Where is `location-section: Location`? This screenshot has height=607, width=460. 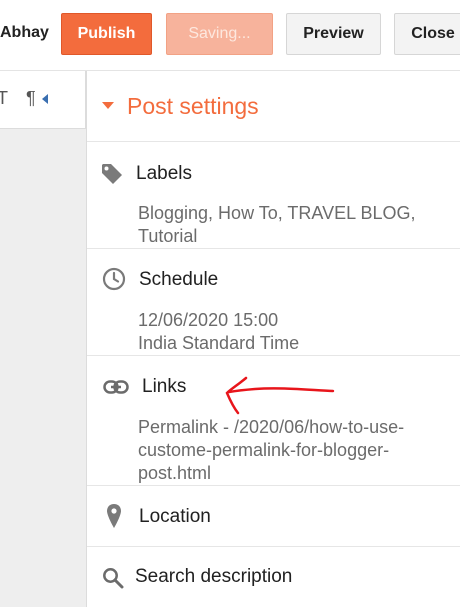
location-section: Location is located at coordinates (273, 516).